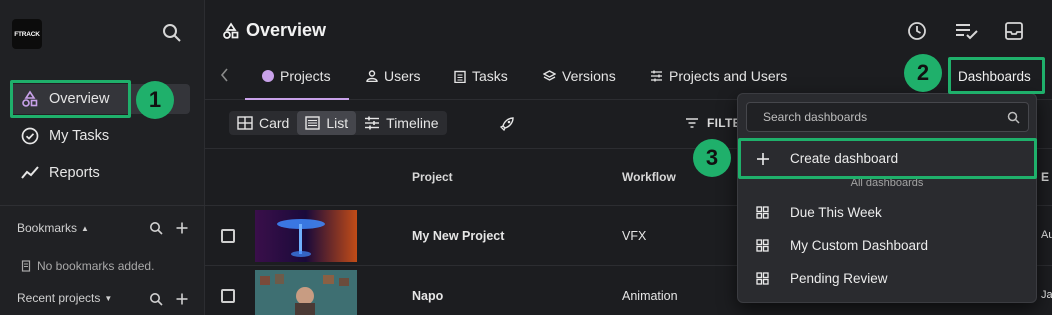 This screenshot has width=1052, height=315. Describe the element at coordinates (393, 76) in the screenshot. I see `tab-users: Users` at that location.